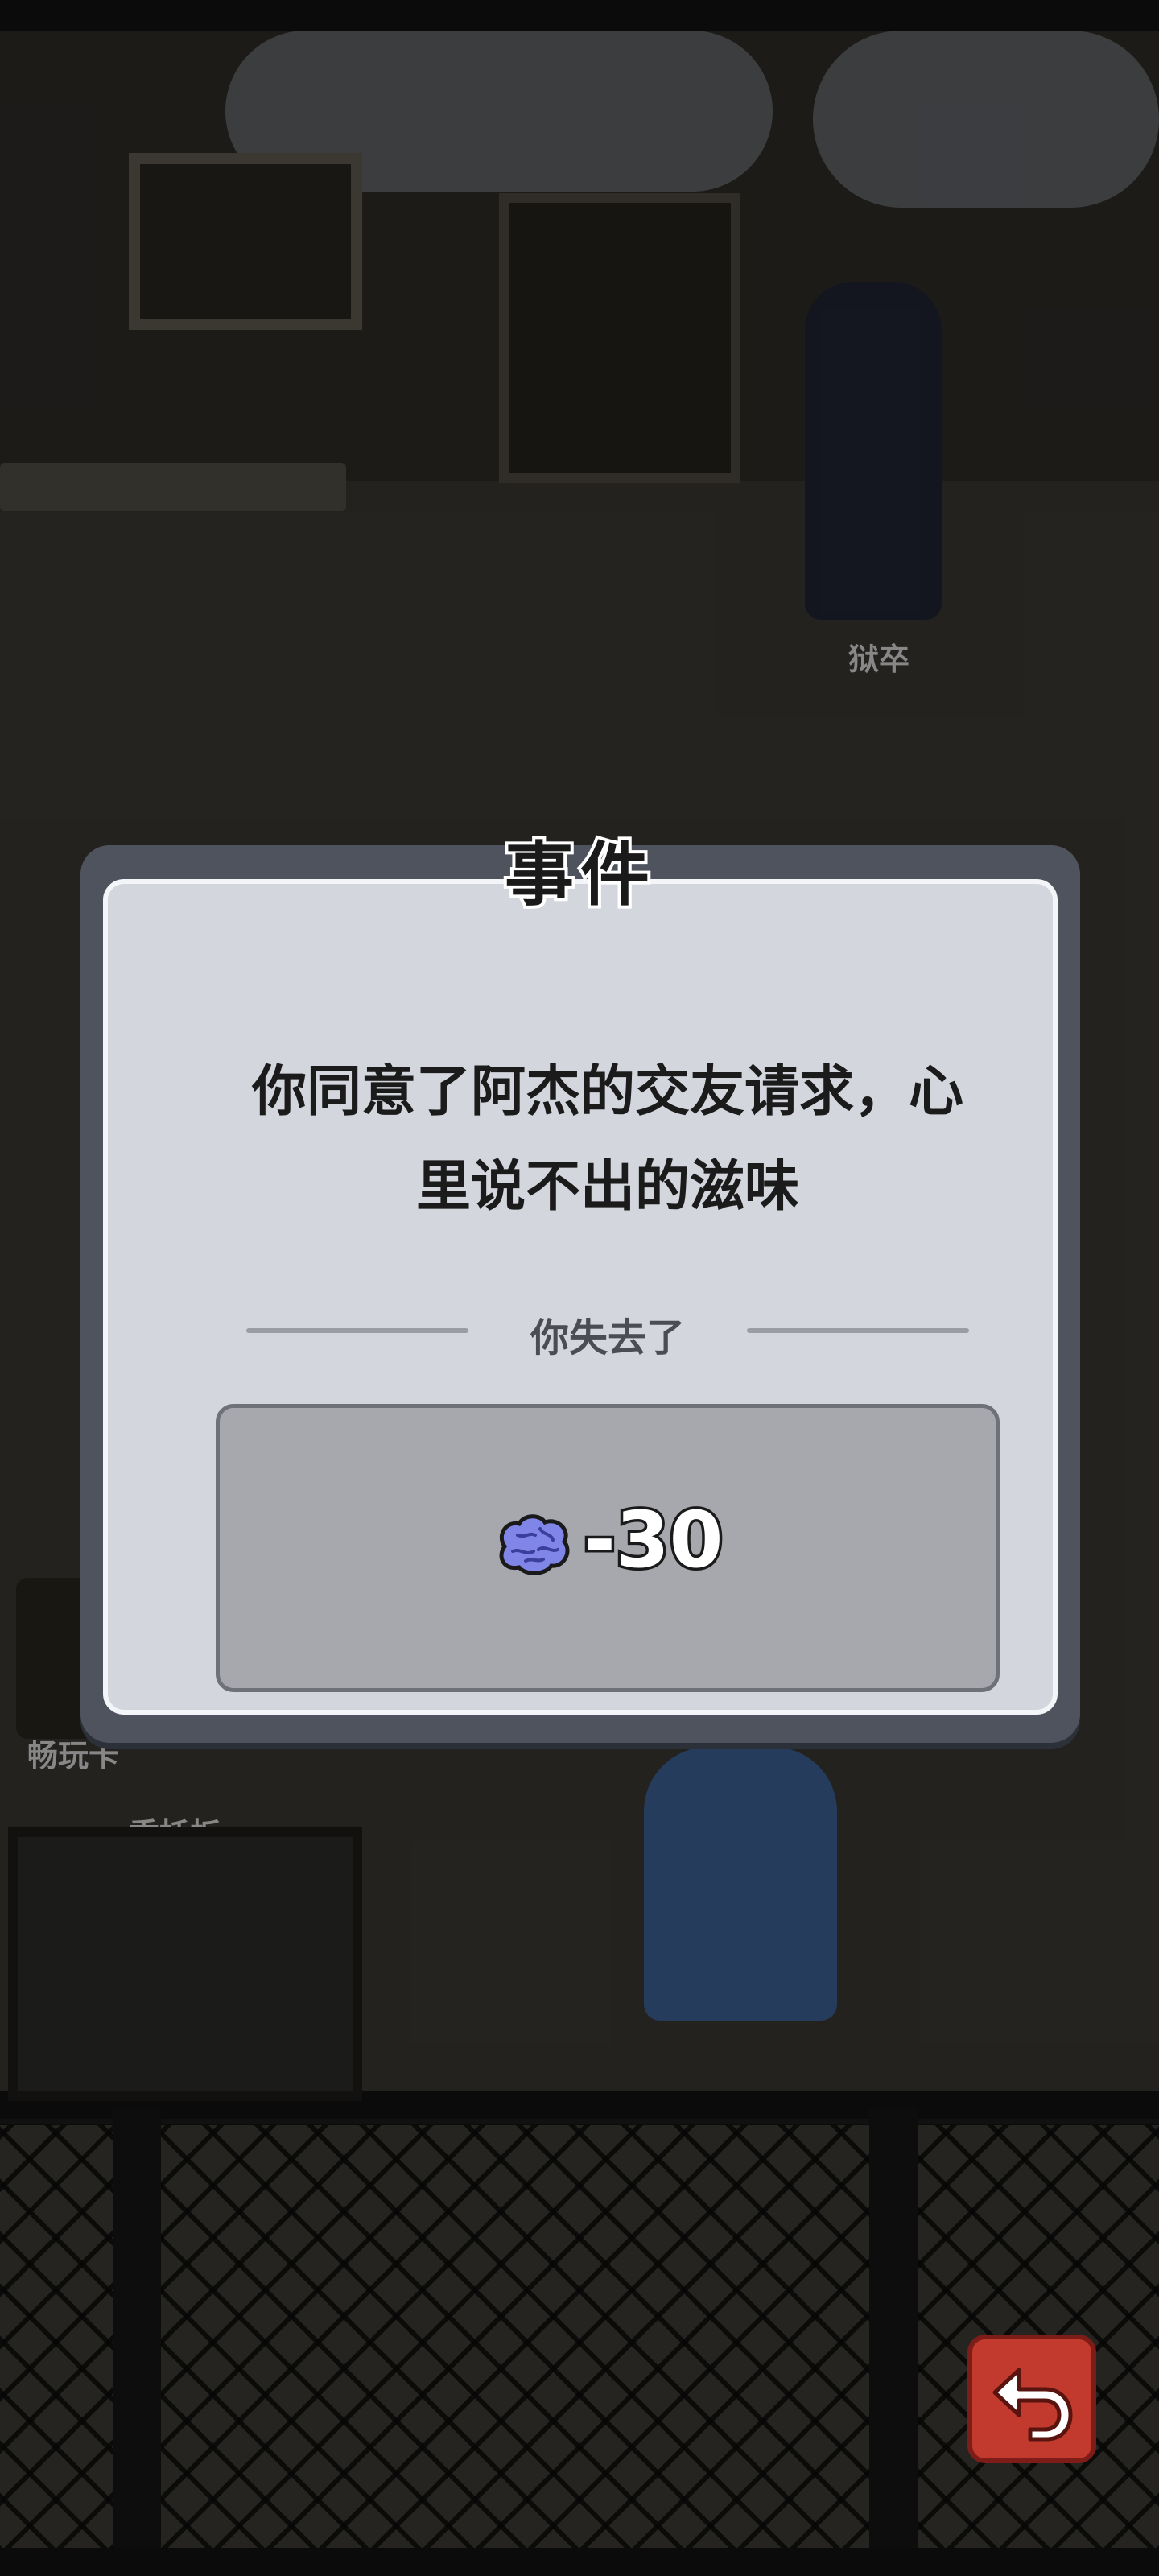 The height and width of the screenshot is (2576, 1159). I want to click on loss-box: -30, so click(608, 1548).